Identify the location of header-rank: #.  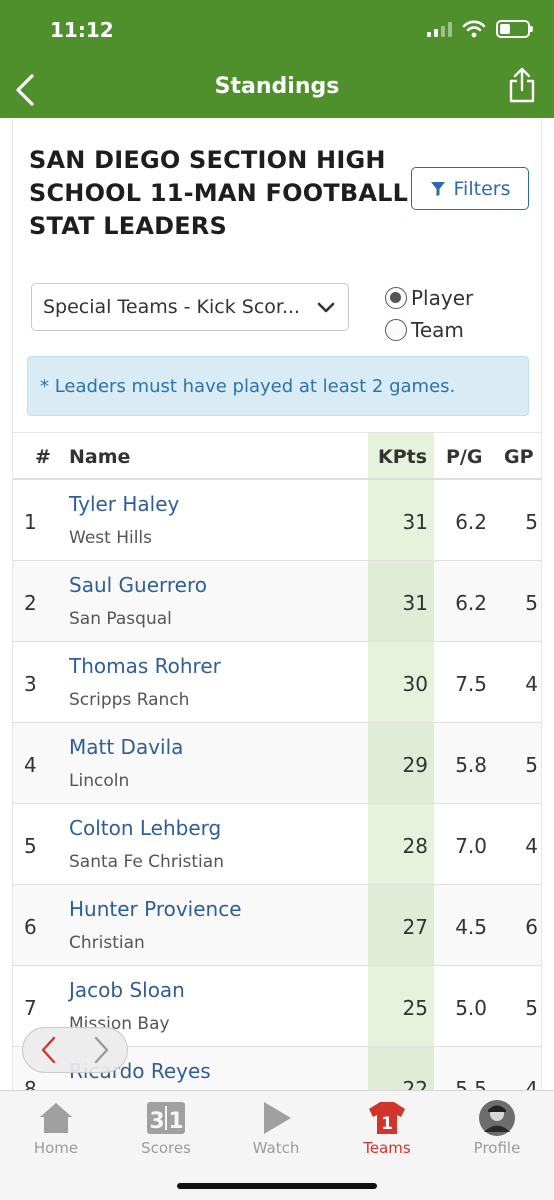
(43, 457).